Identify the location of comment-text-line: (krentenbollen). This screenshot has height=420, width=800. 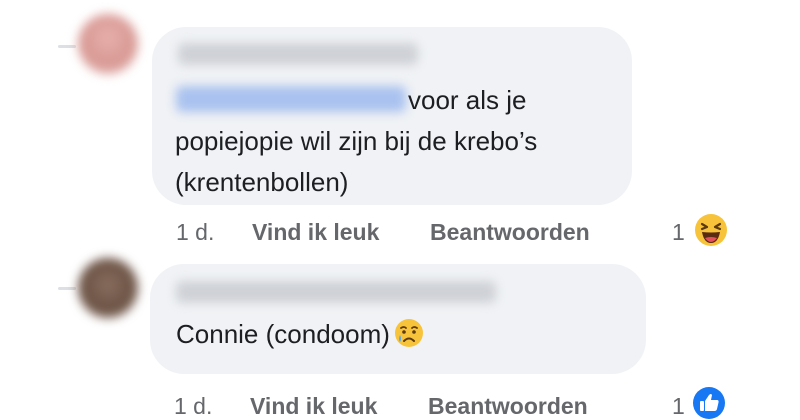
(262, 182).